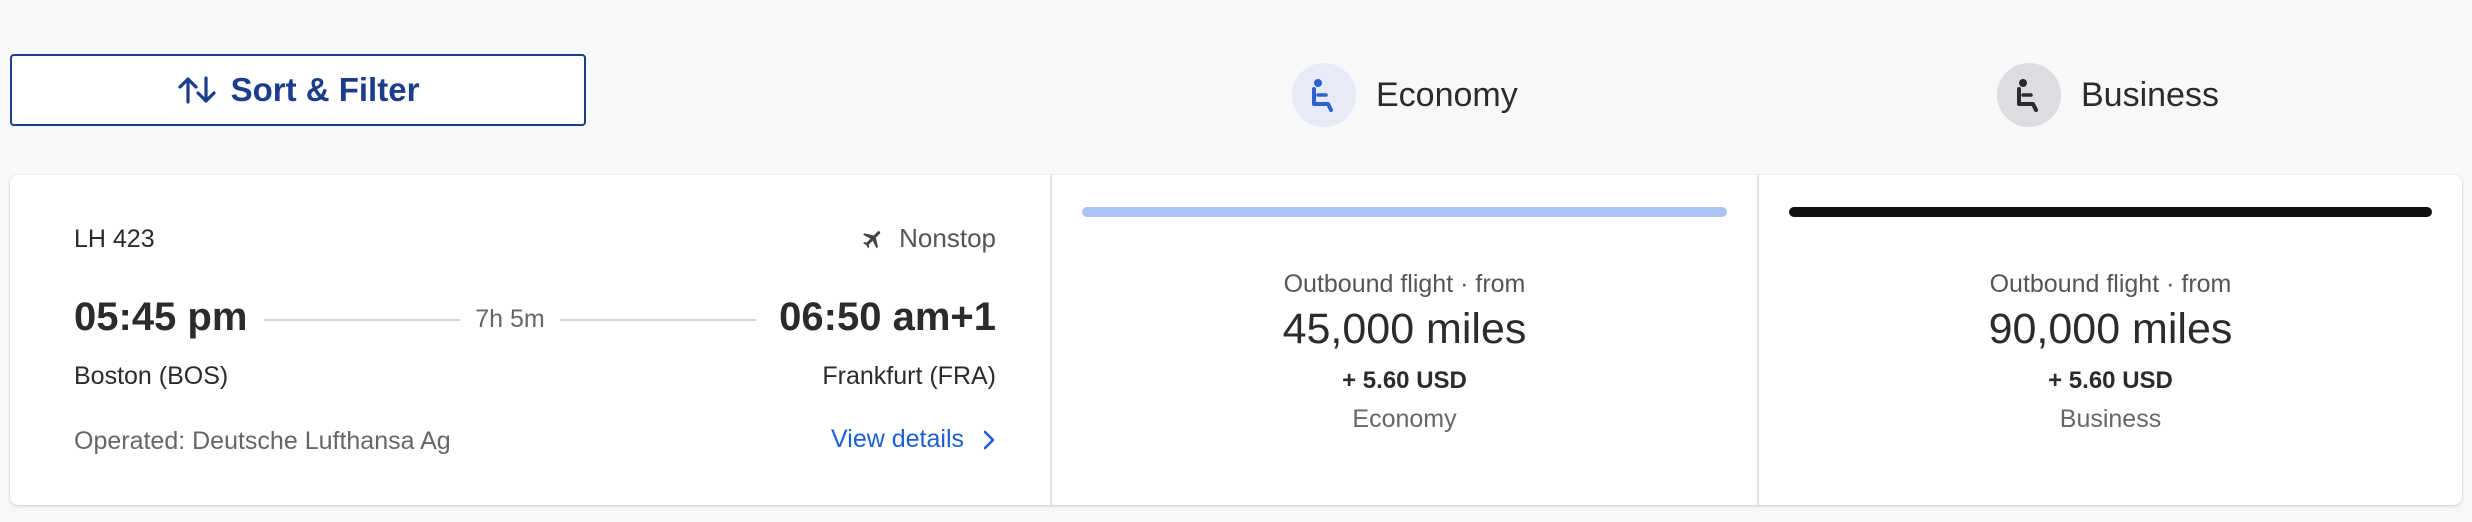  I want to click on business-fare-cabin: Business, so click(2110, 419).